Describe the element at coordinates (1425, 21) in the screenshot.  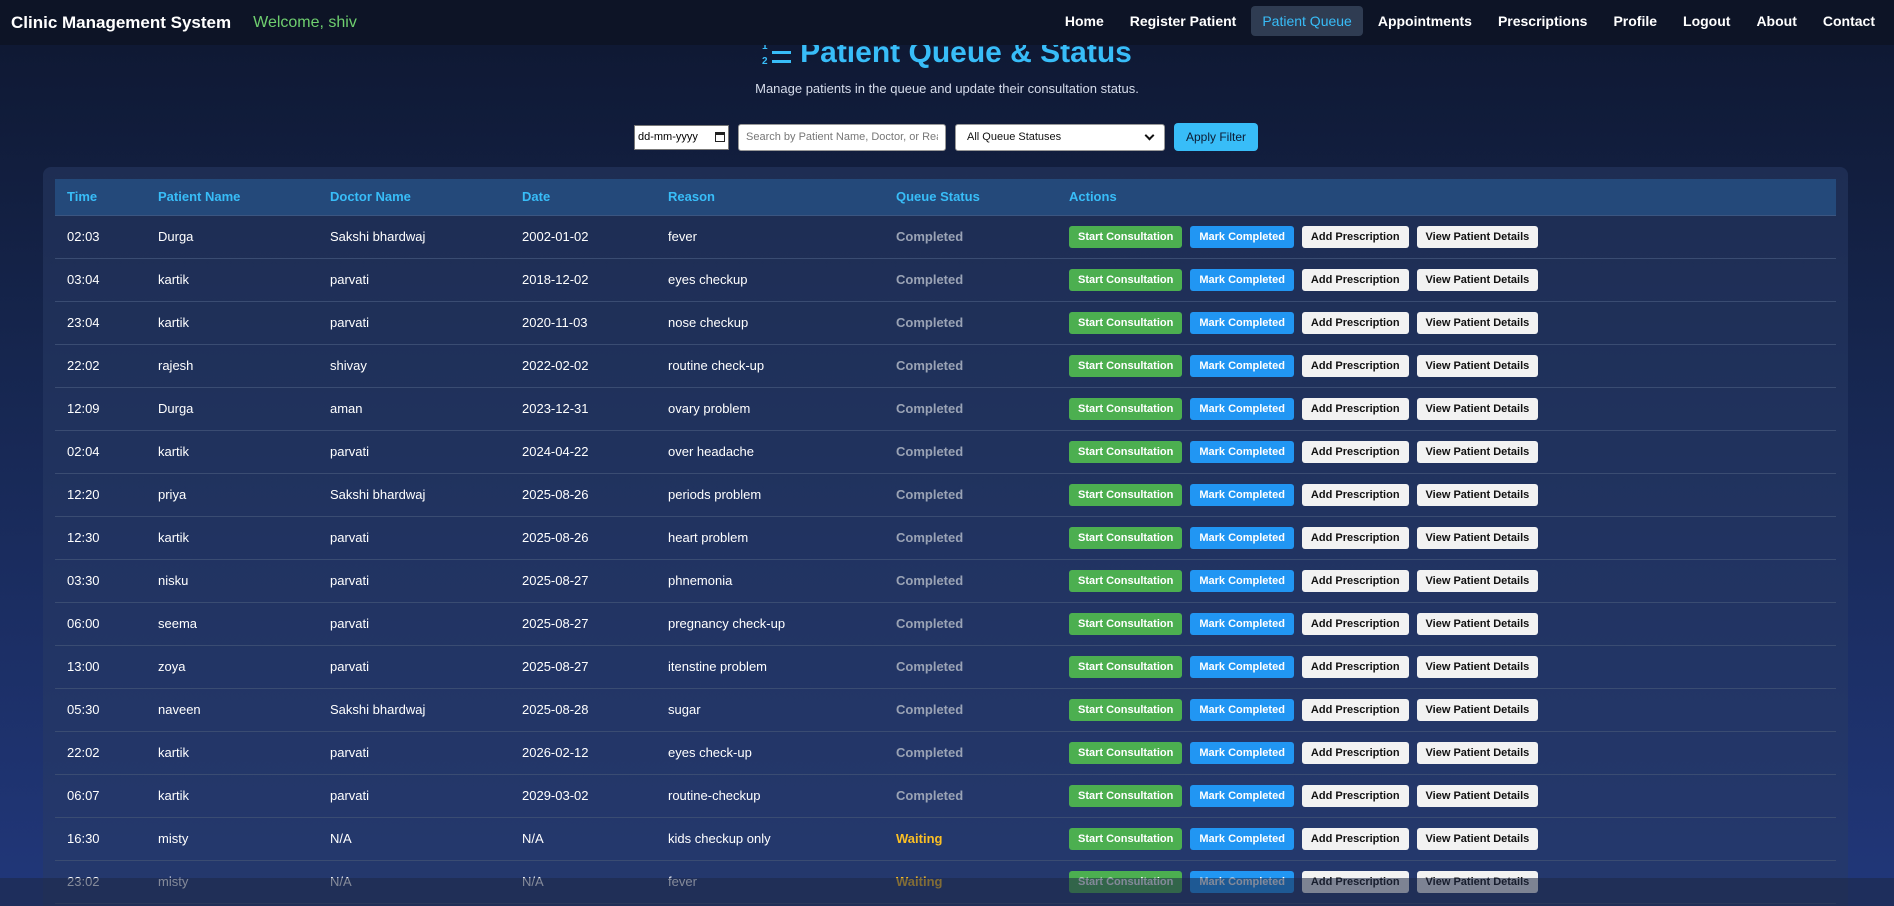
I see `nav-appointments: Appointments` at that location.